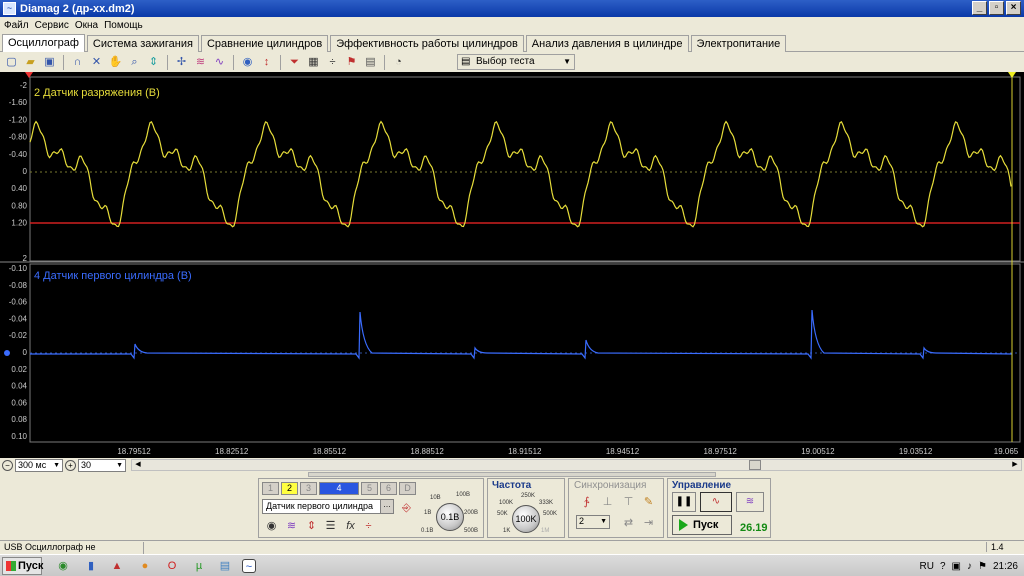 The width and height of the screenshot is (1024, 576). What do you see at coordinates (7, 353) in the screenshot?
I see `channel4-offset-marker` at bounding box center [7, 353].